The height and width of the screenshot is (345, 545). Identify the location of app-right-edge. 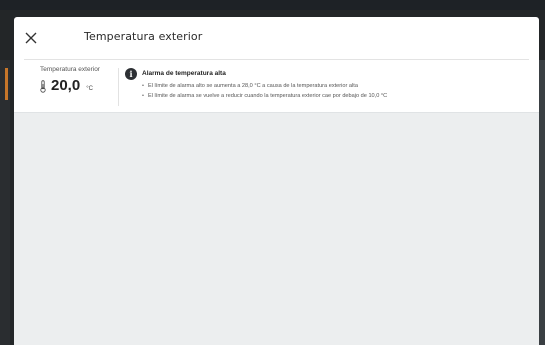
(542, 202).